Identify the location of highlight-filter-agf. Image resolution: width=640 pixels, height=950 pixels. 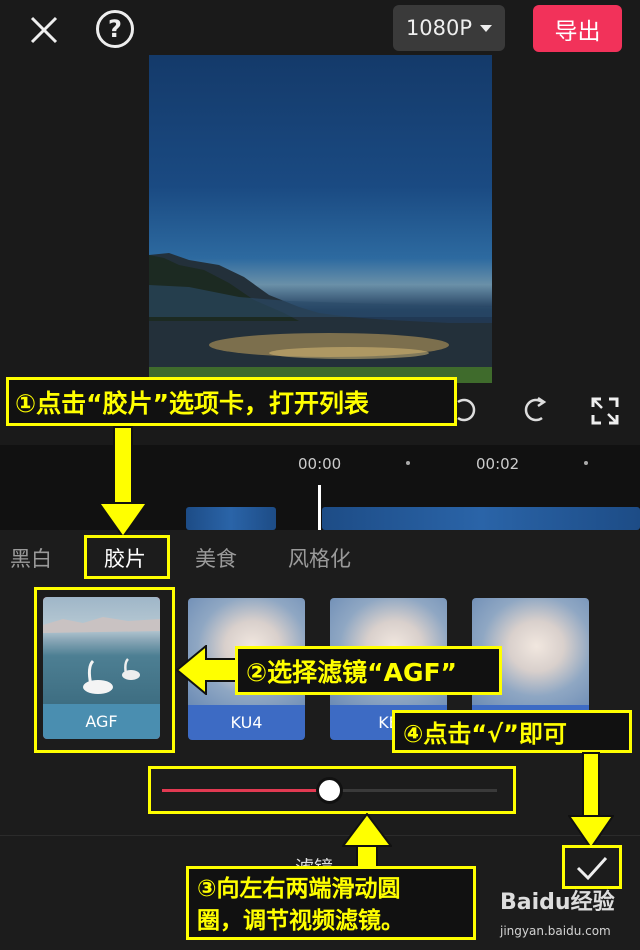
(104, 670).